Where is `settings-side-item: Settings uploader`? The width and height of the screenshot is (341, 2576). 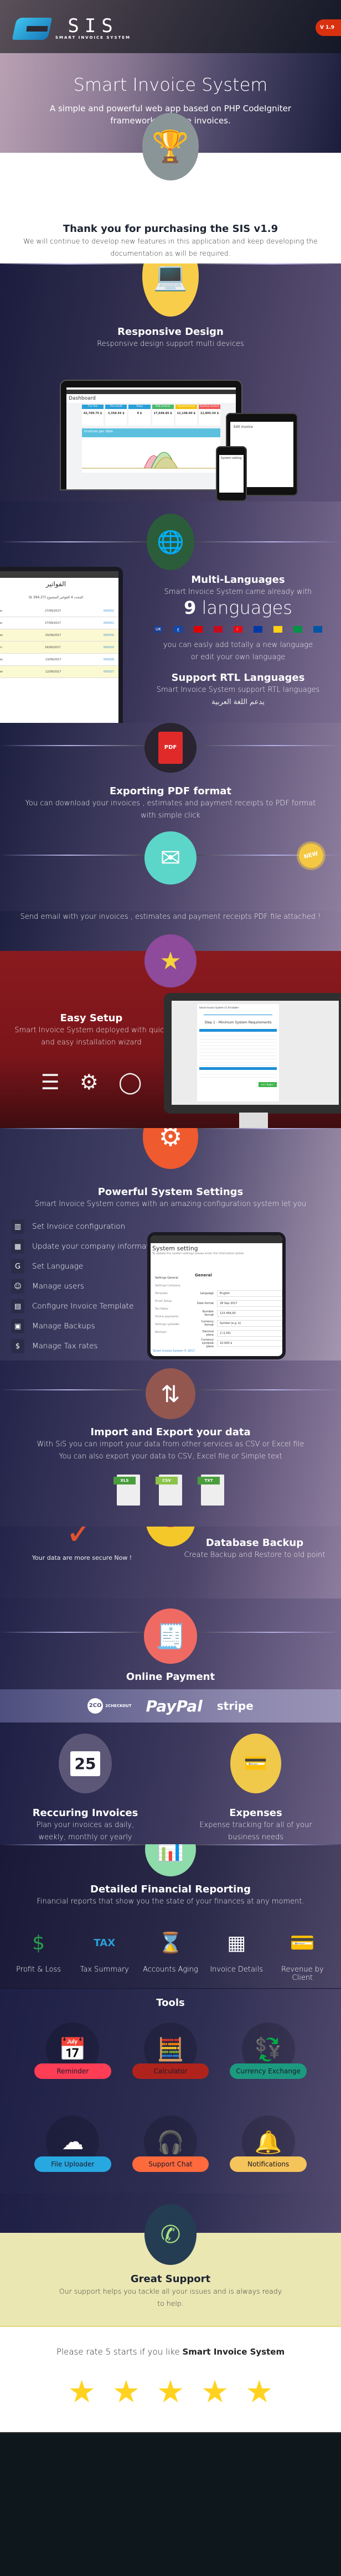 settings-side-item: Settings uploader is located at coordinates (172, 1324).